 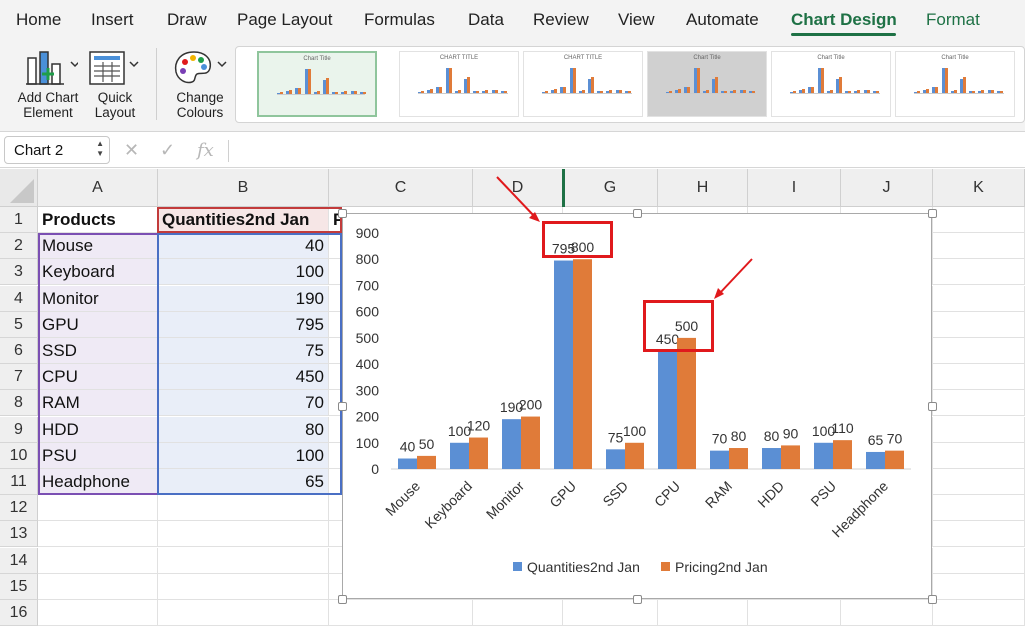 I want to click on annotation-arrows, so click(x=624, y=237).